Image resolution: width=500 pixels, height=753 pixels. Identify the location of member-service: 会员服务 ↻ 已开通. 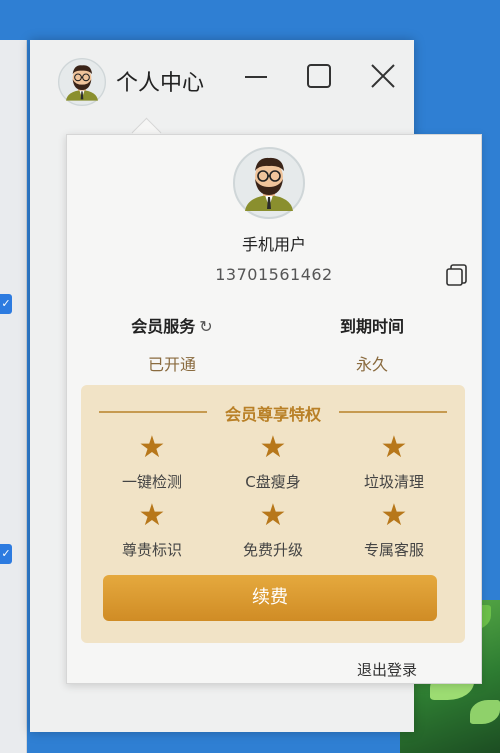
(172, 344).